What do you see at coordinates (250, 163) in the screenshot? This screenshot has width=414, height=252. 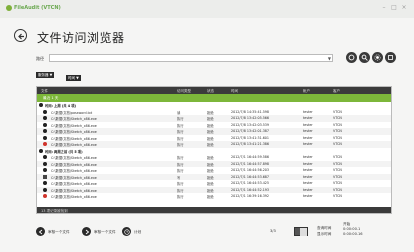 I see `cell-time: 2012/7/1 16:44:57.898` at bounding box center [250, 163].